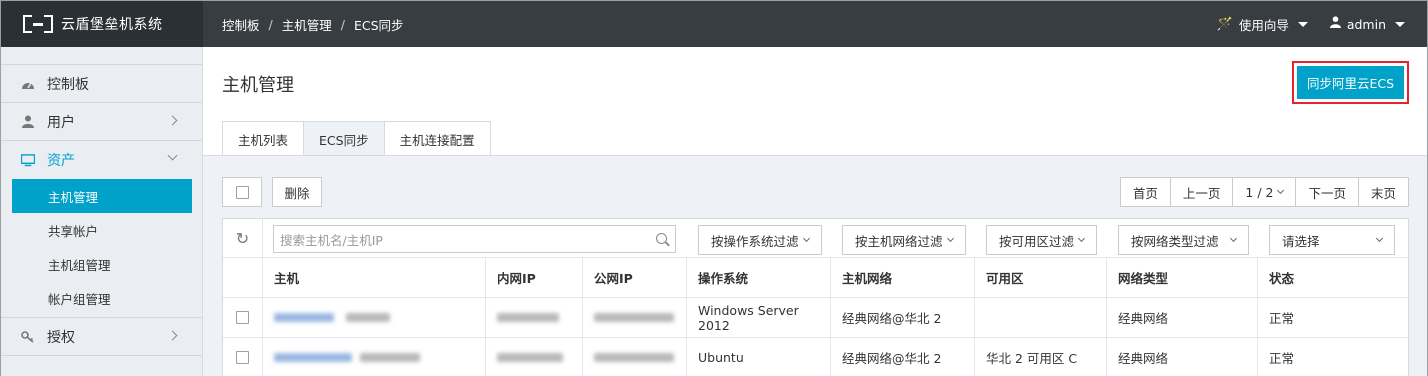 This screenshot has width=1428, height=376. Describe the element at coordinates (1041, 277) in the screenshot. I see `column-header-zone: 可用区` at that location.